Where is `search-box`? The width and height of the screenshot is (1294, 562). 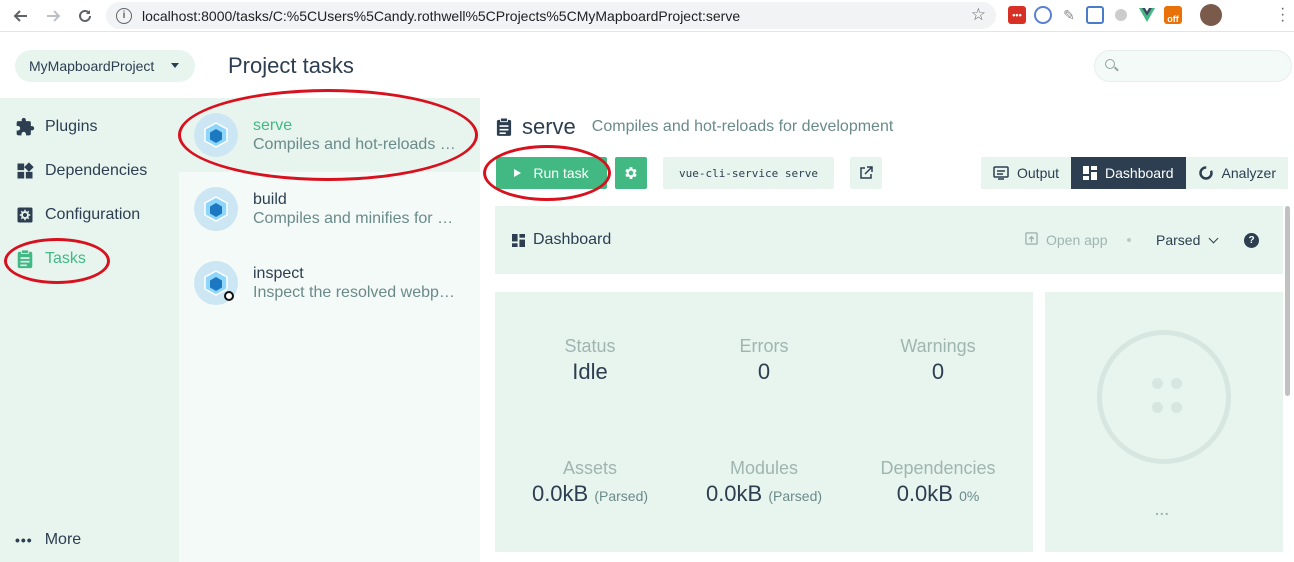 search-box is located at coordinates (1193, 66).